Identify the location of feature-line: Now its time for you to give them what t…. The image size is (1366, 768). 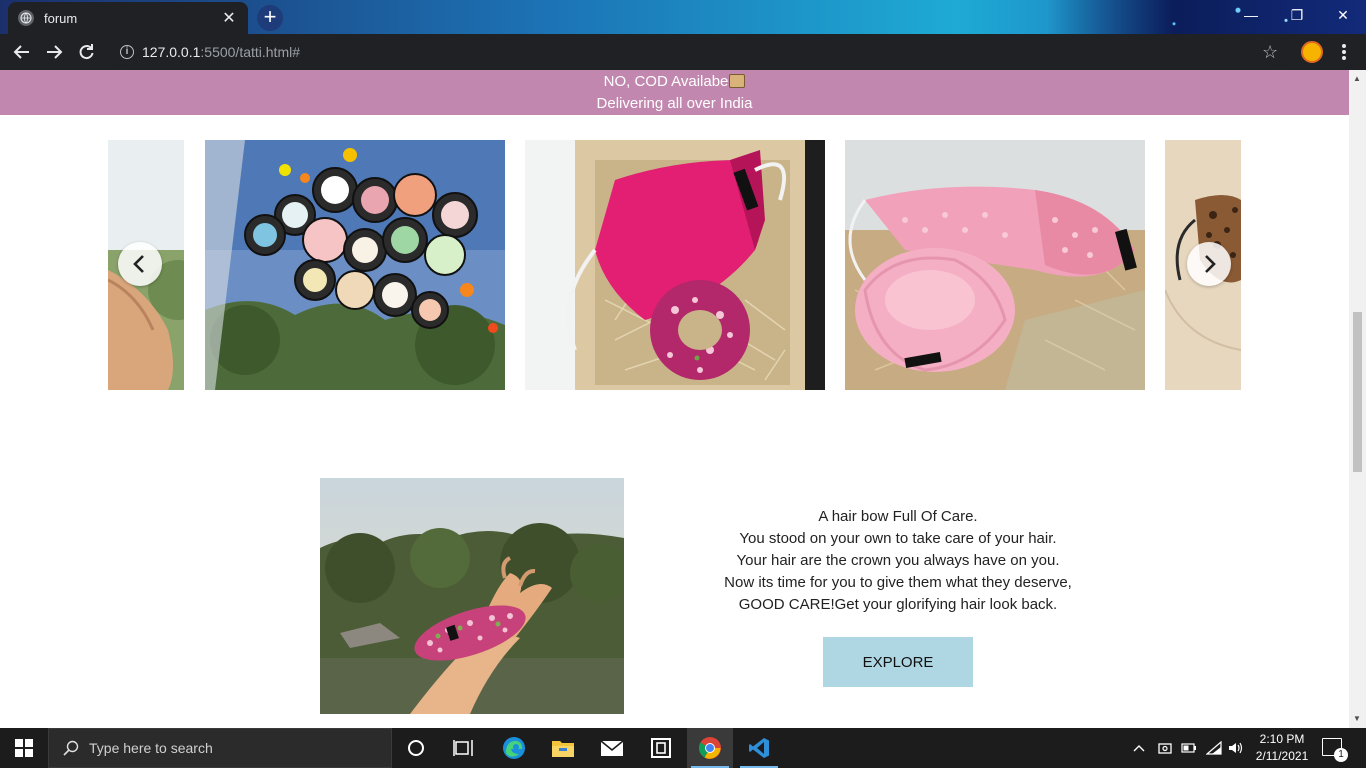
(898, 582).